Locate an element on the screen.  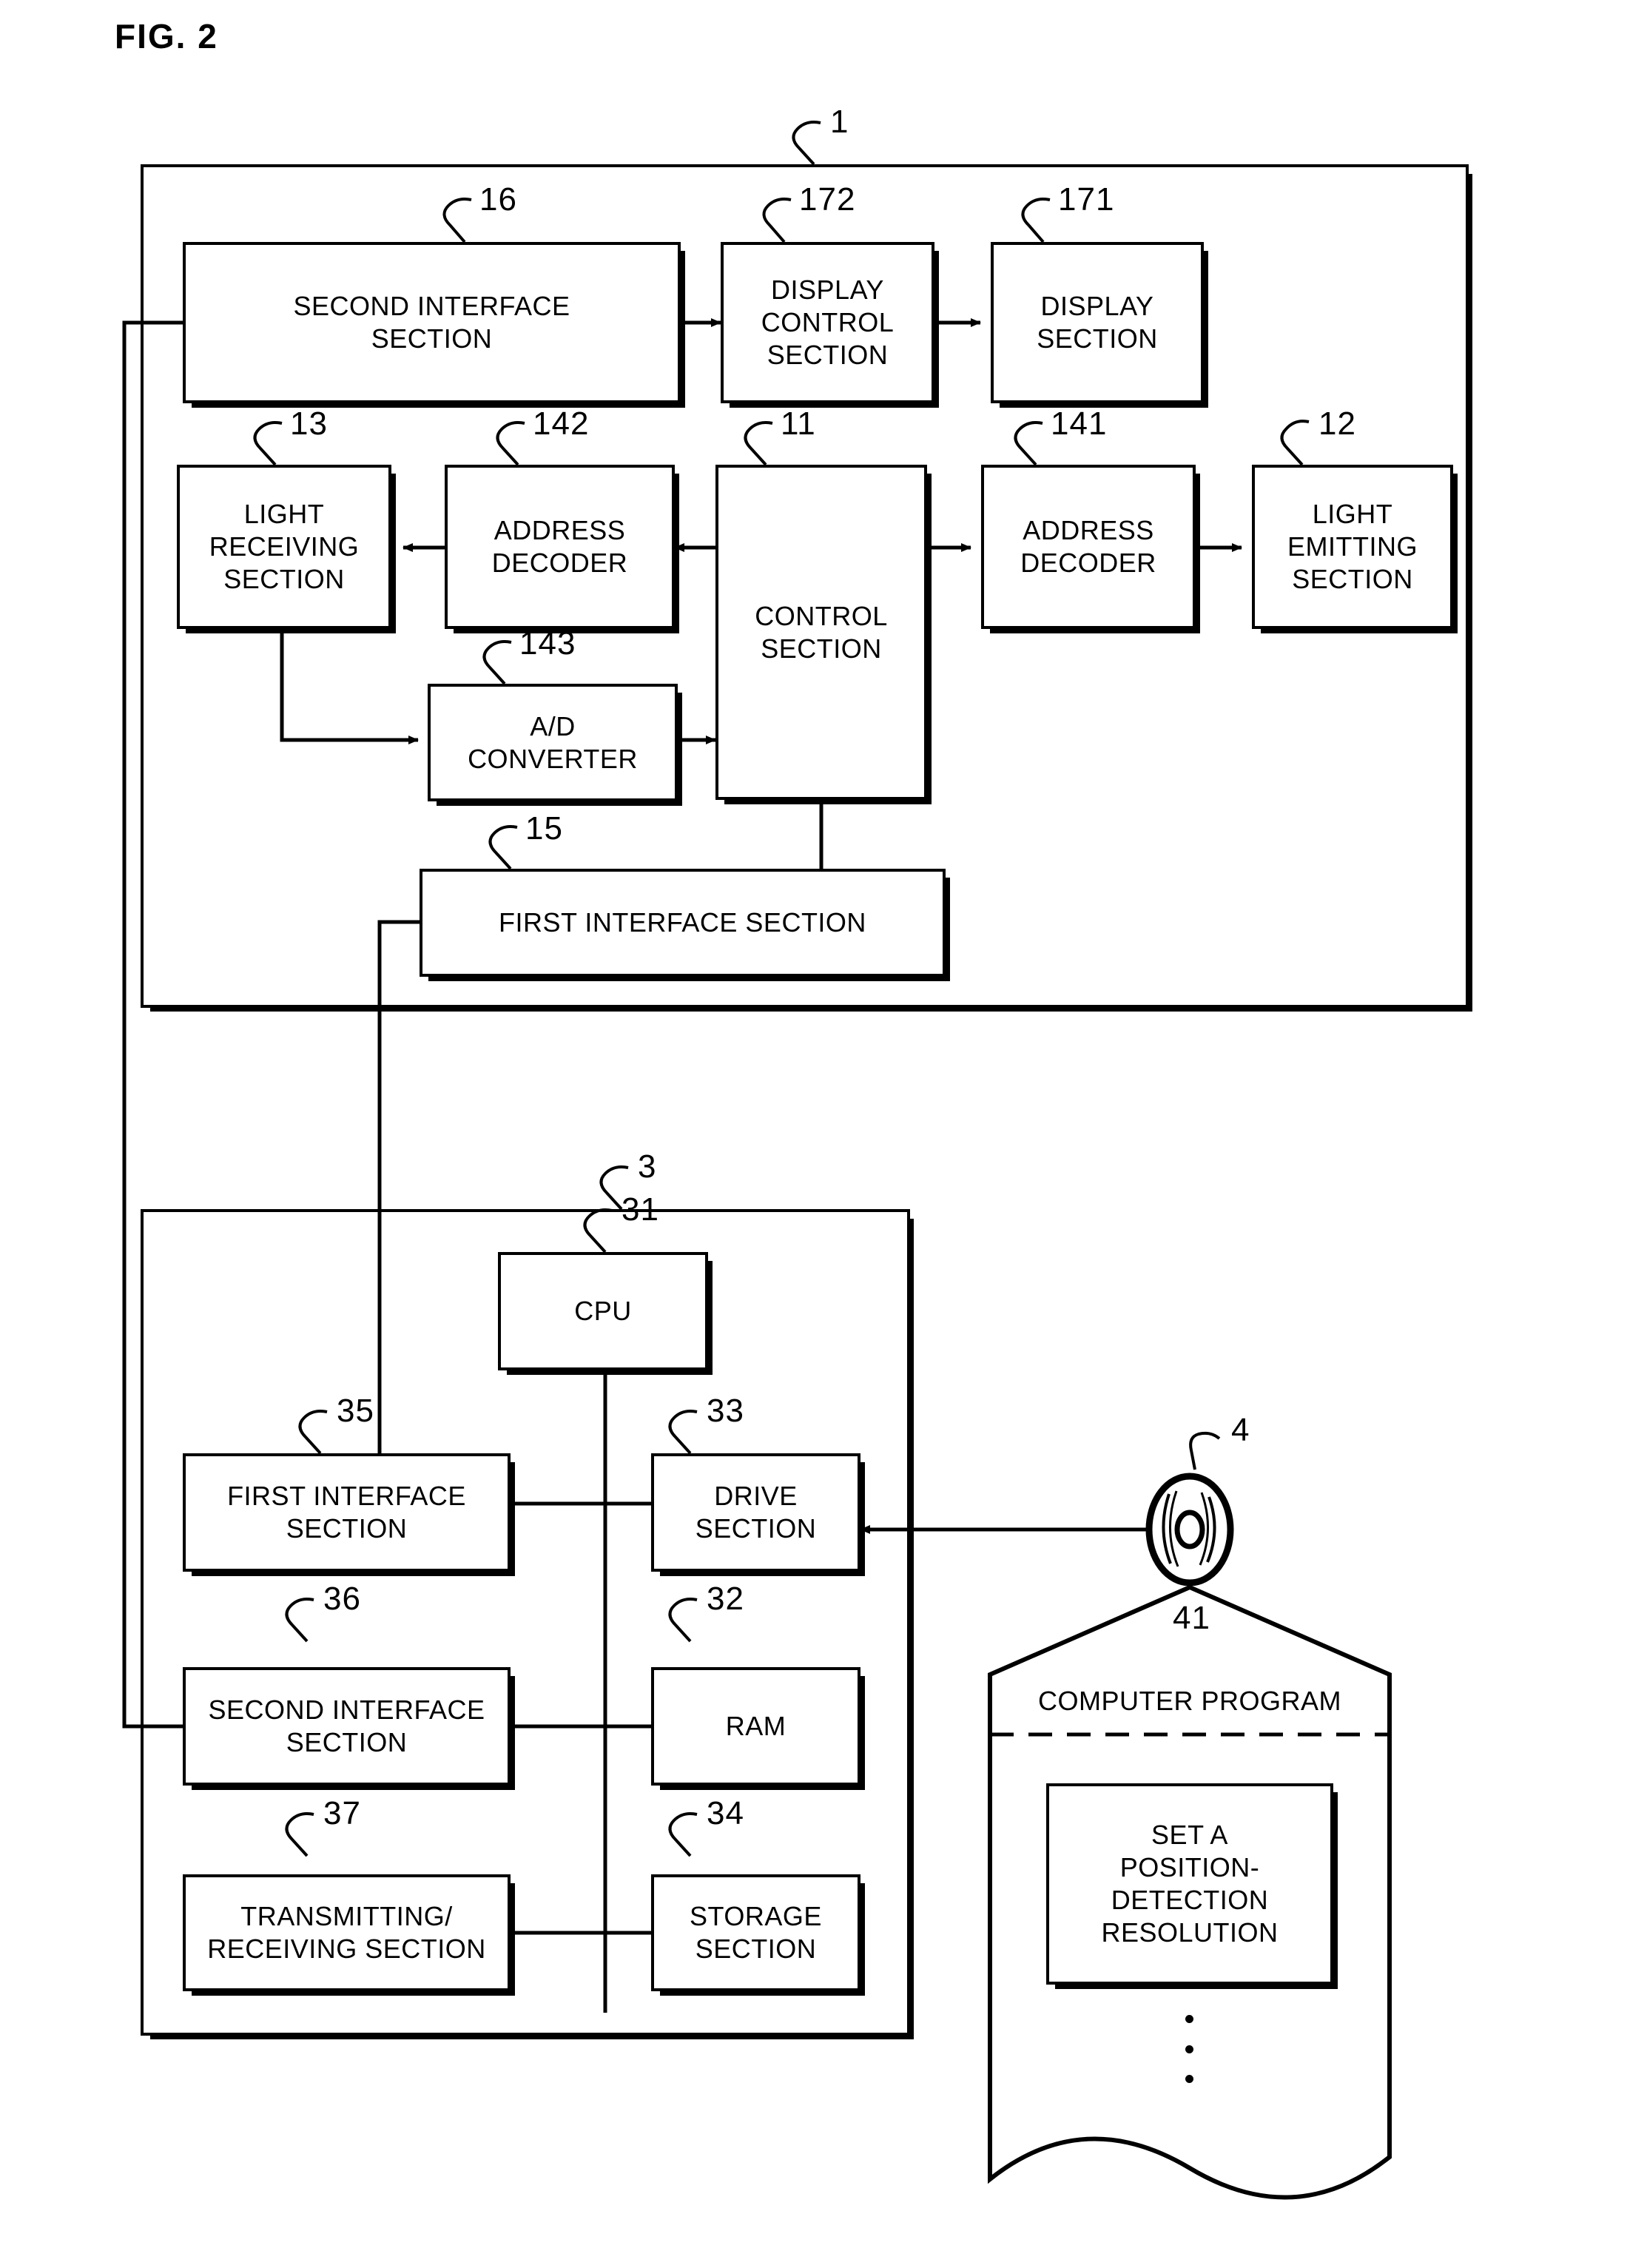
ref-label-32: 32 is located at coordinates (725, 1599).